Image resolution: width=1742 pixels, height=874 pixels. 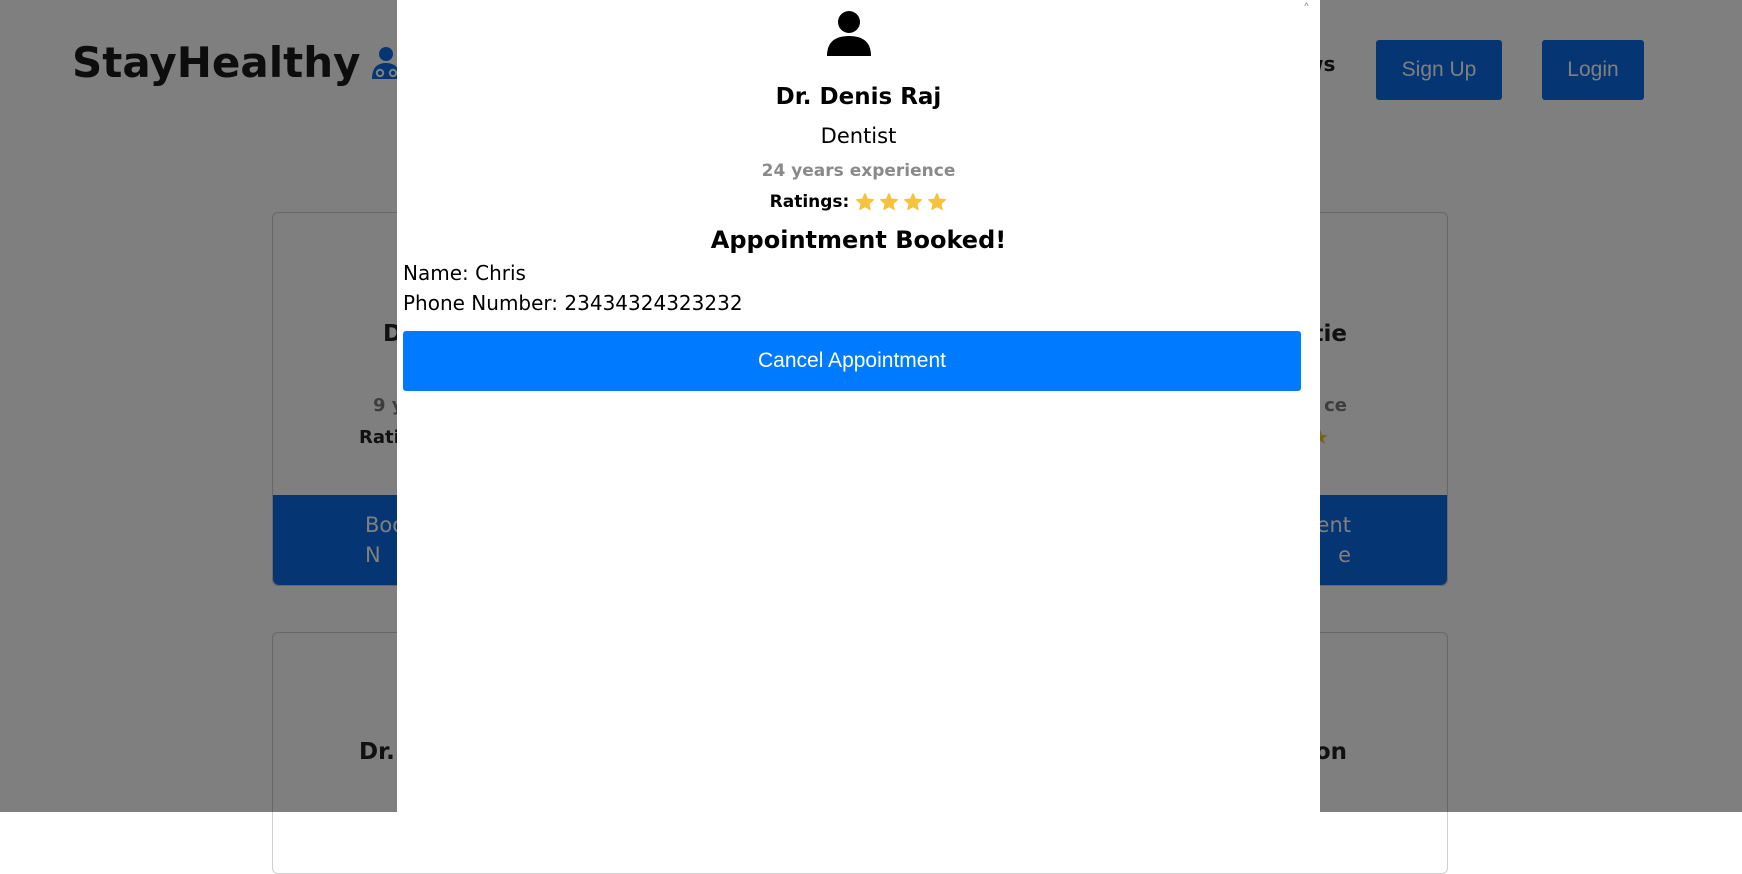 I want to click on ratings-label: Ratings:, so click(x=809, y=202).